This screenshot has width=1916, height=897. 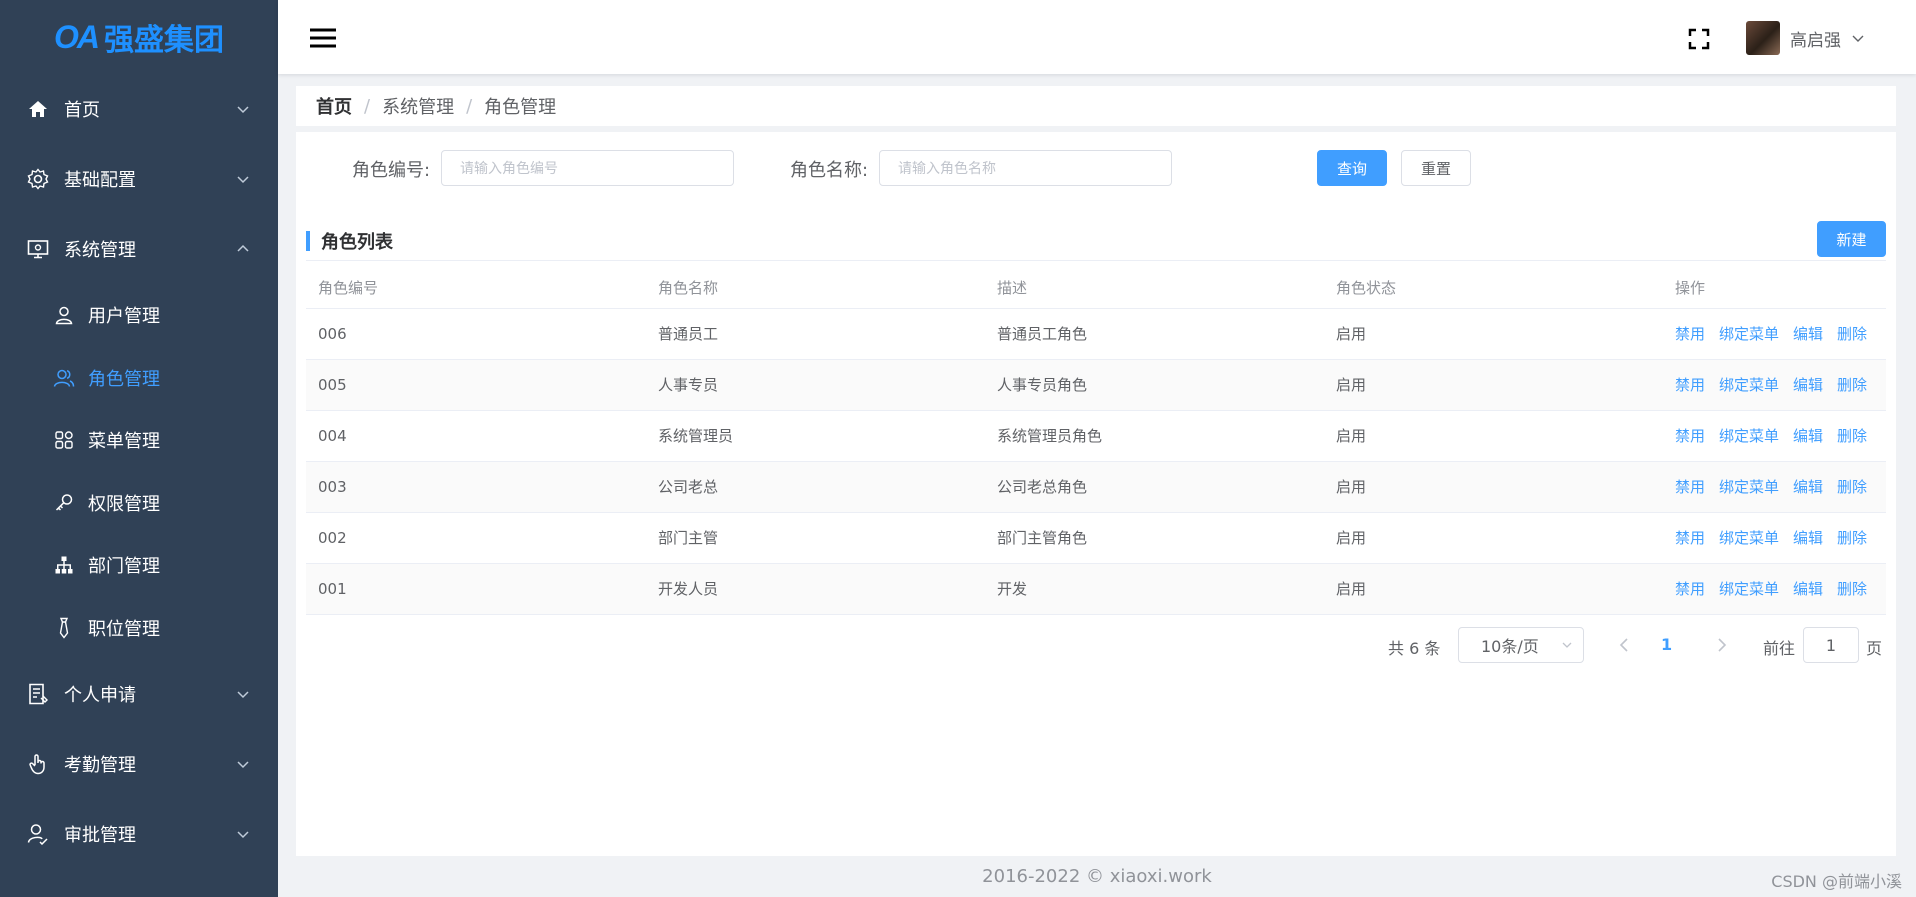 What do you see at coordinates (1624, 645) in the screenshot?
I see `prev-page-icon` at bounding box center [1624, 645].